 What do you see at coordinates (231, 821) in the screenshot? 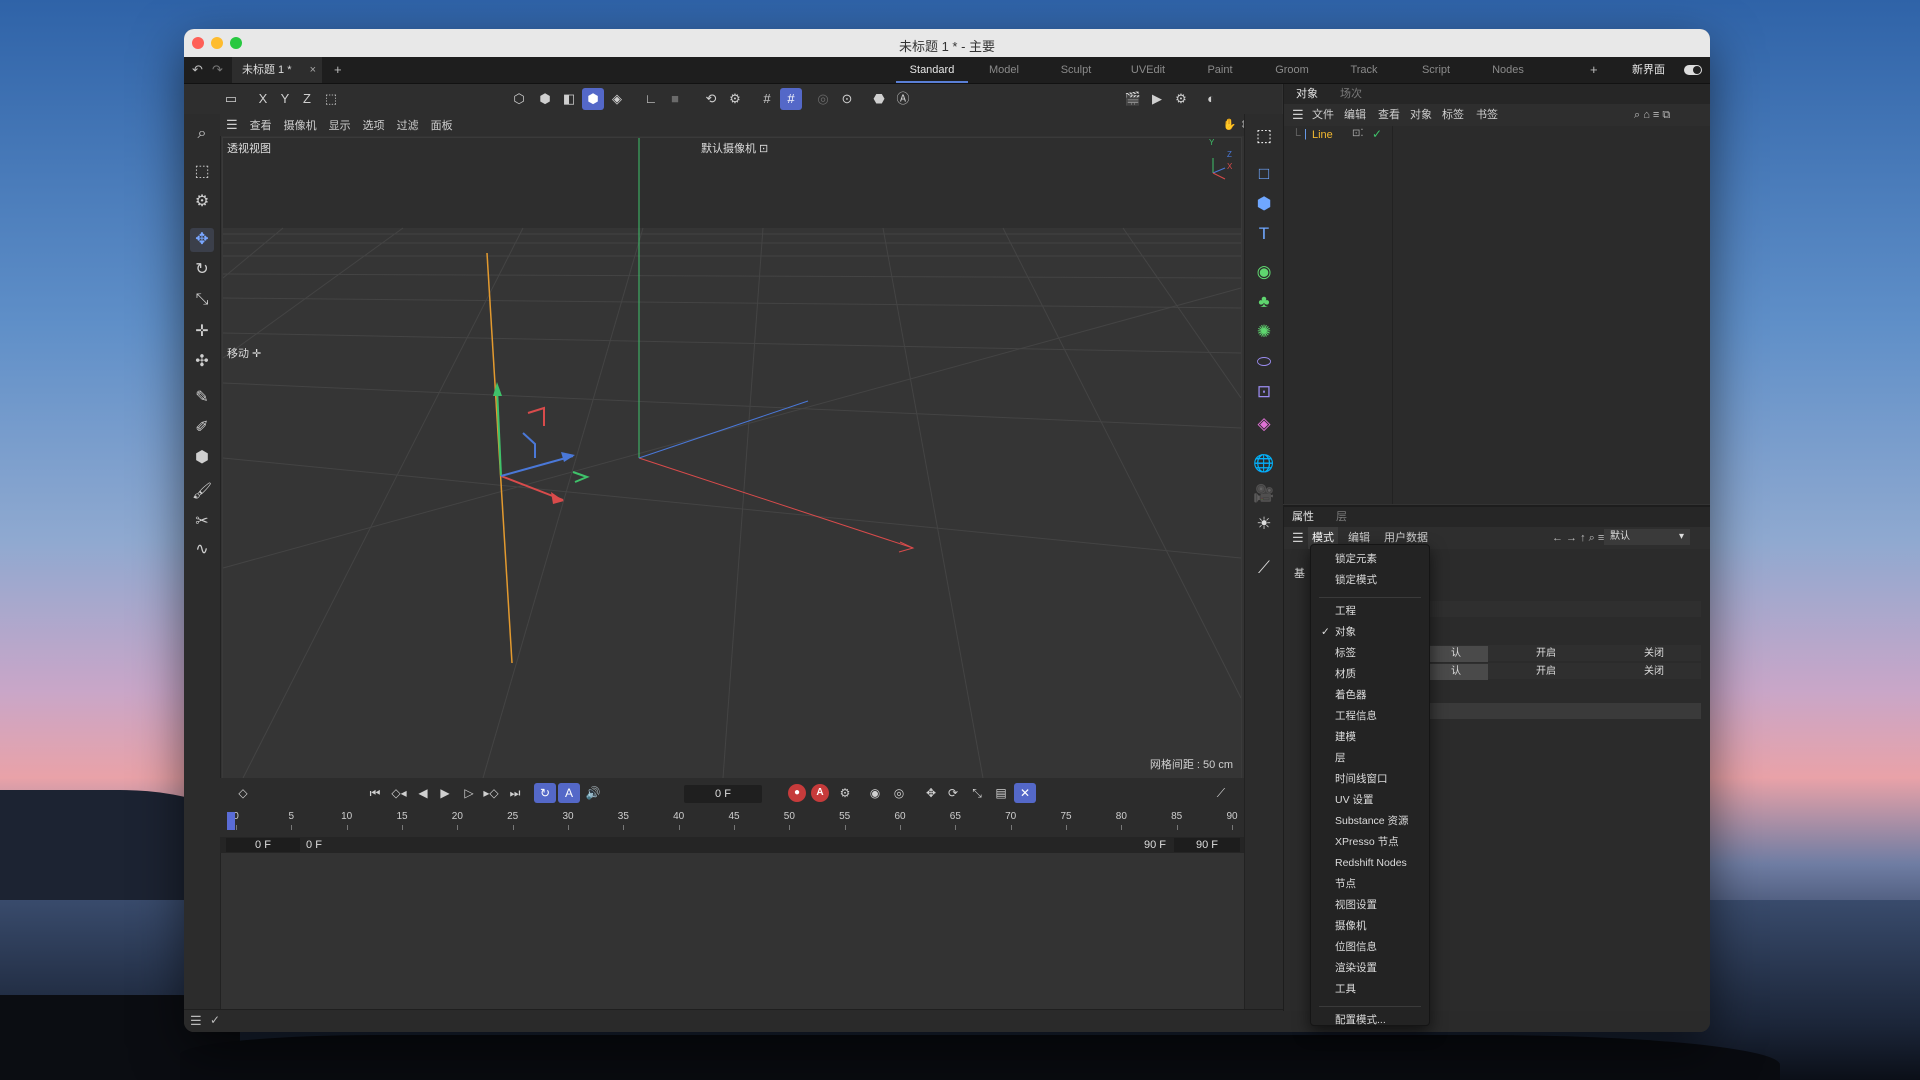
I see `playhead` at bounding box center [231, 821].